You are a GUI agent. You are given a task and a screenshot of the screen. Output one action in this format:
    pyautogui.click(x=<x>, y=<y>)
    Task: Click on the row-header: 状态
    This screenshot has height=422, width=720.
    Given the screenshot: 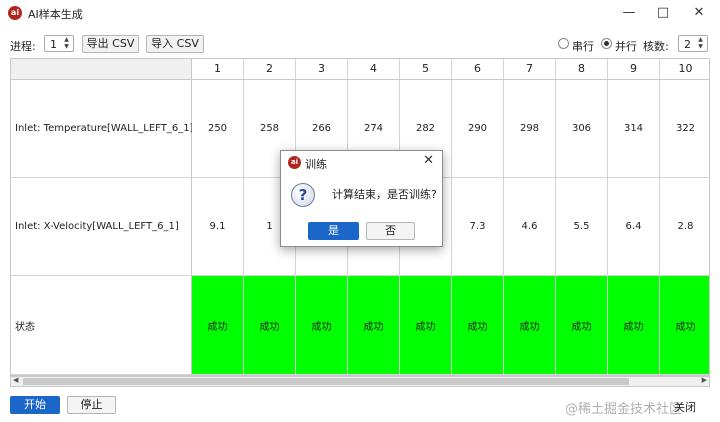 What is the action you would take?
    pyautogui.click(x=101, y=325)
    